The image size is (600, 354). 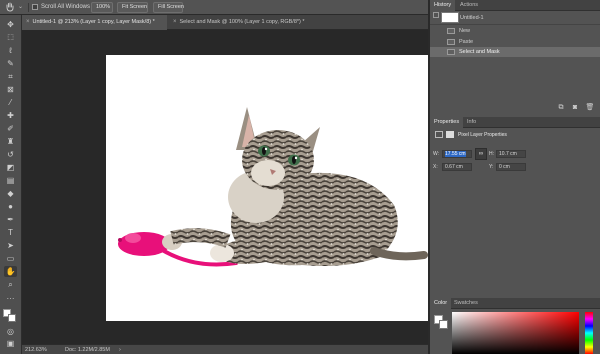 What do you see at coordinates (457, 154) in the screenshot?
I see `width-field: 17.55 cm` at bounding box center [457, 154].